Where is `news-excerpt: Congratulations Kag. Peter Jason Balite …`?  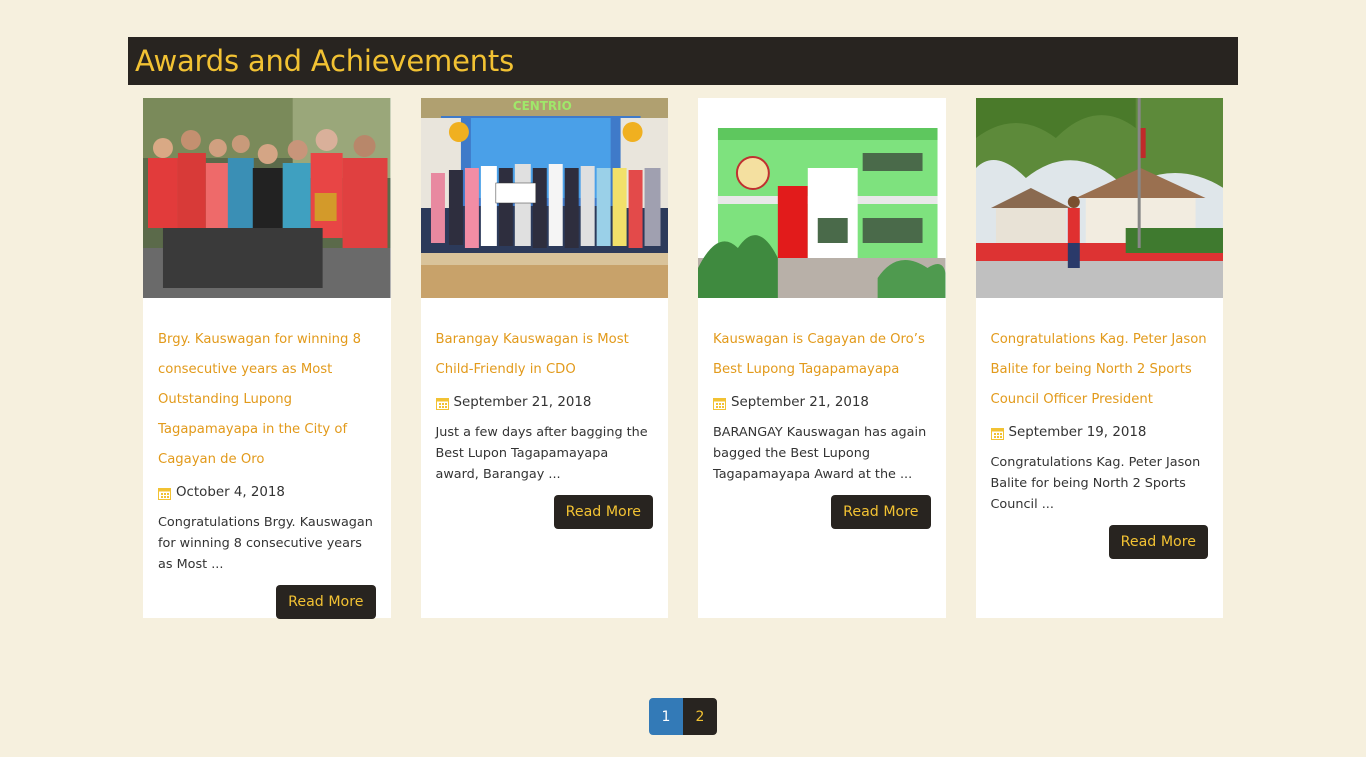 news-excerpt: Congratulations Kag. Peter Jason Balite … is located at coordinates (1095, 483).